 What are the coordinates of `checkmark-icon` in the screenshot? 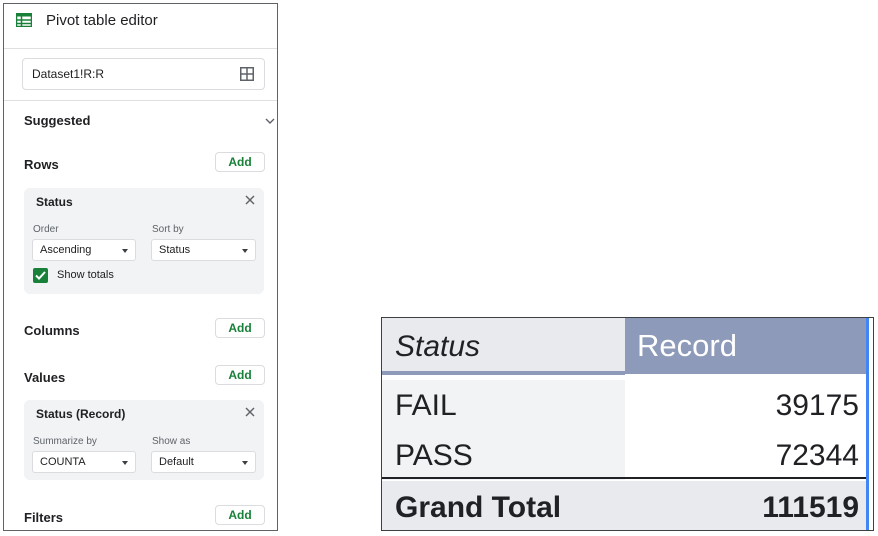 It's located at (40, 275).